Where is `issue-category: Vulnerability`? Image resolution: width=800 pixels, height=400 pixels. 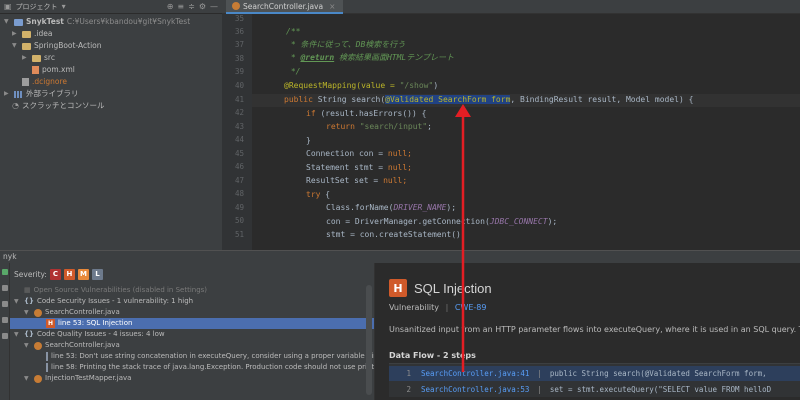 issue-category: Vulnerability is located at coordinates (414, 307).